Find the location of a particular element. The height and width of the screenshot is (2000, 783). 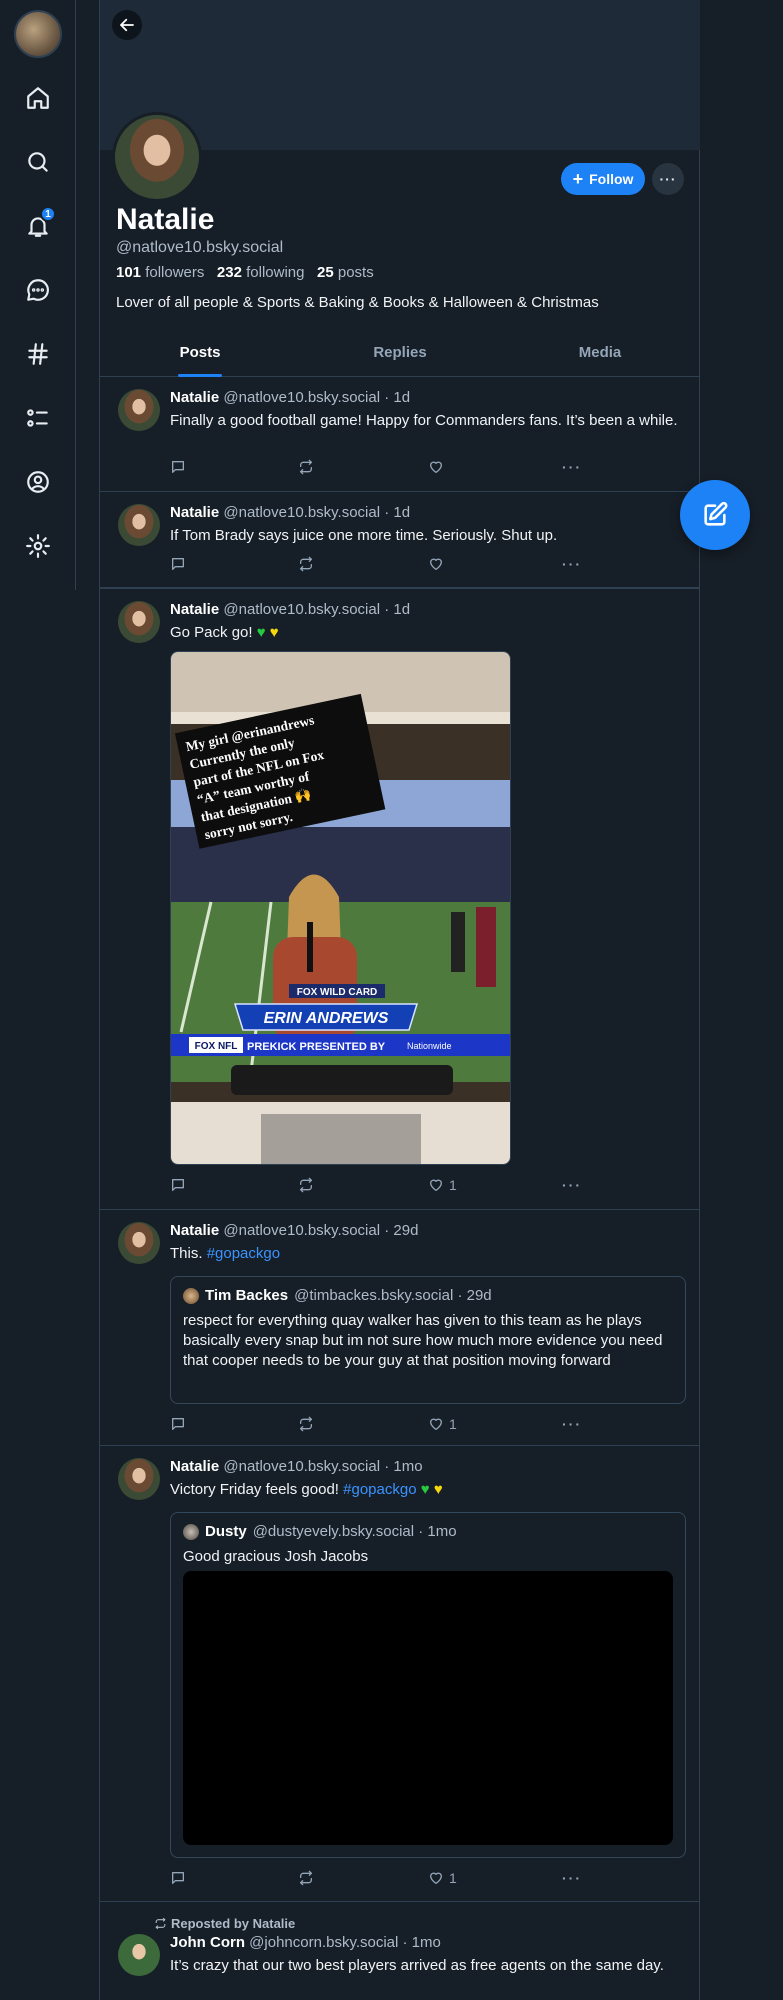

chat-nav-button is located at coordinates (38, 290).